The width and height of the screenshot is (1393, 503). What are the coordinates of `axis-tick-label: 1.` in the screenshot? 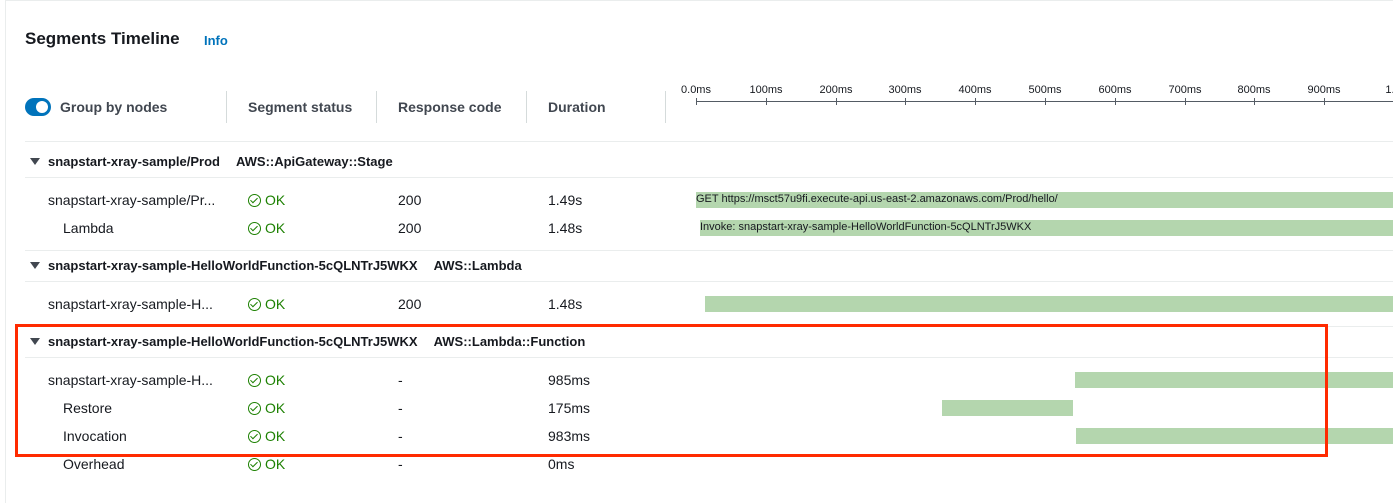 It's located at (1389, 90).